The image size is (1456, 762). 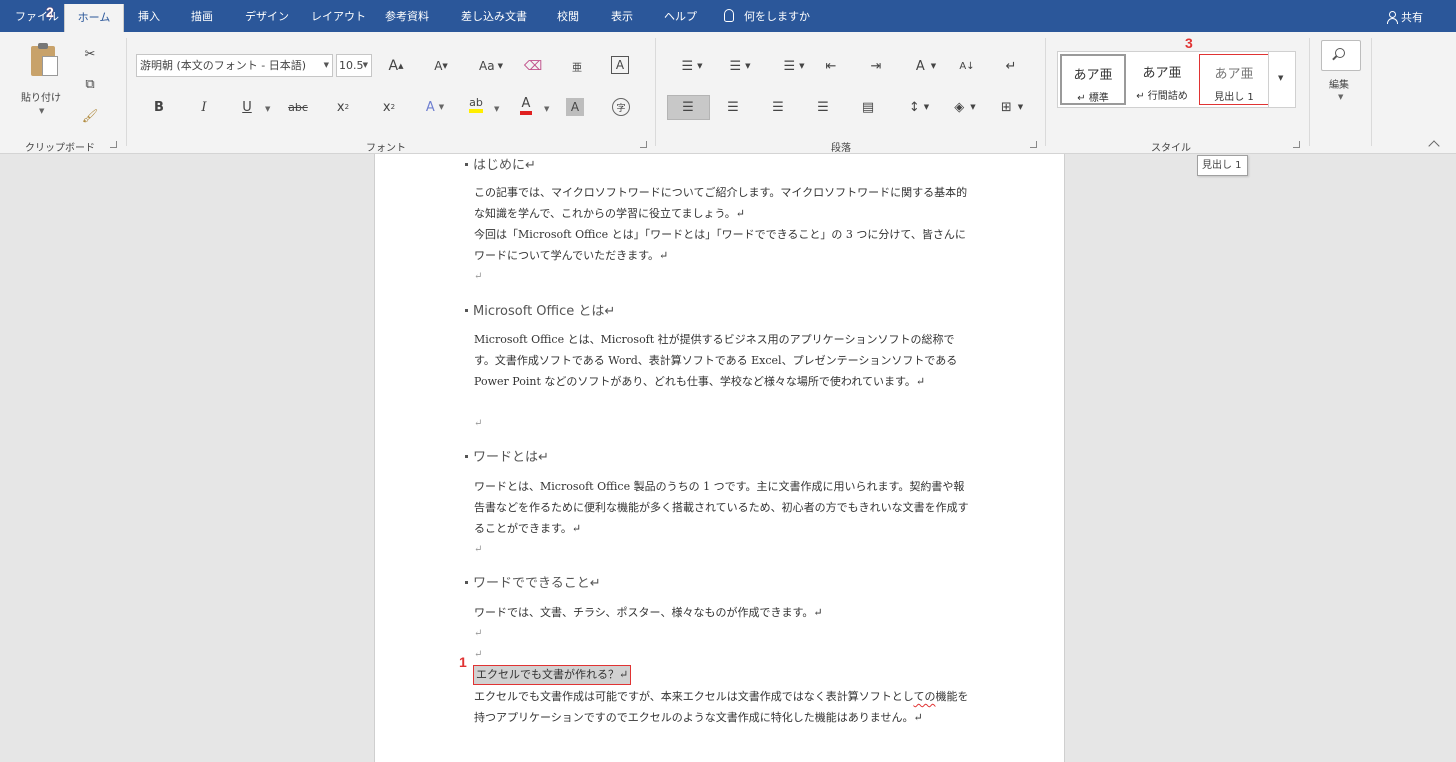 I want to click on style-heading-1: あア亜 見出し 1, so click(x=1234, y=79).